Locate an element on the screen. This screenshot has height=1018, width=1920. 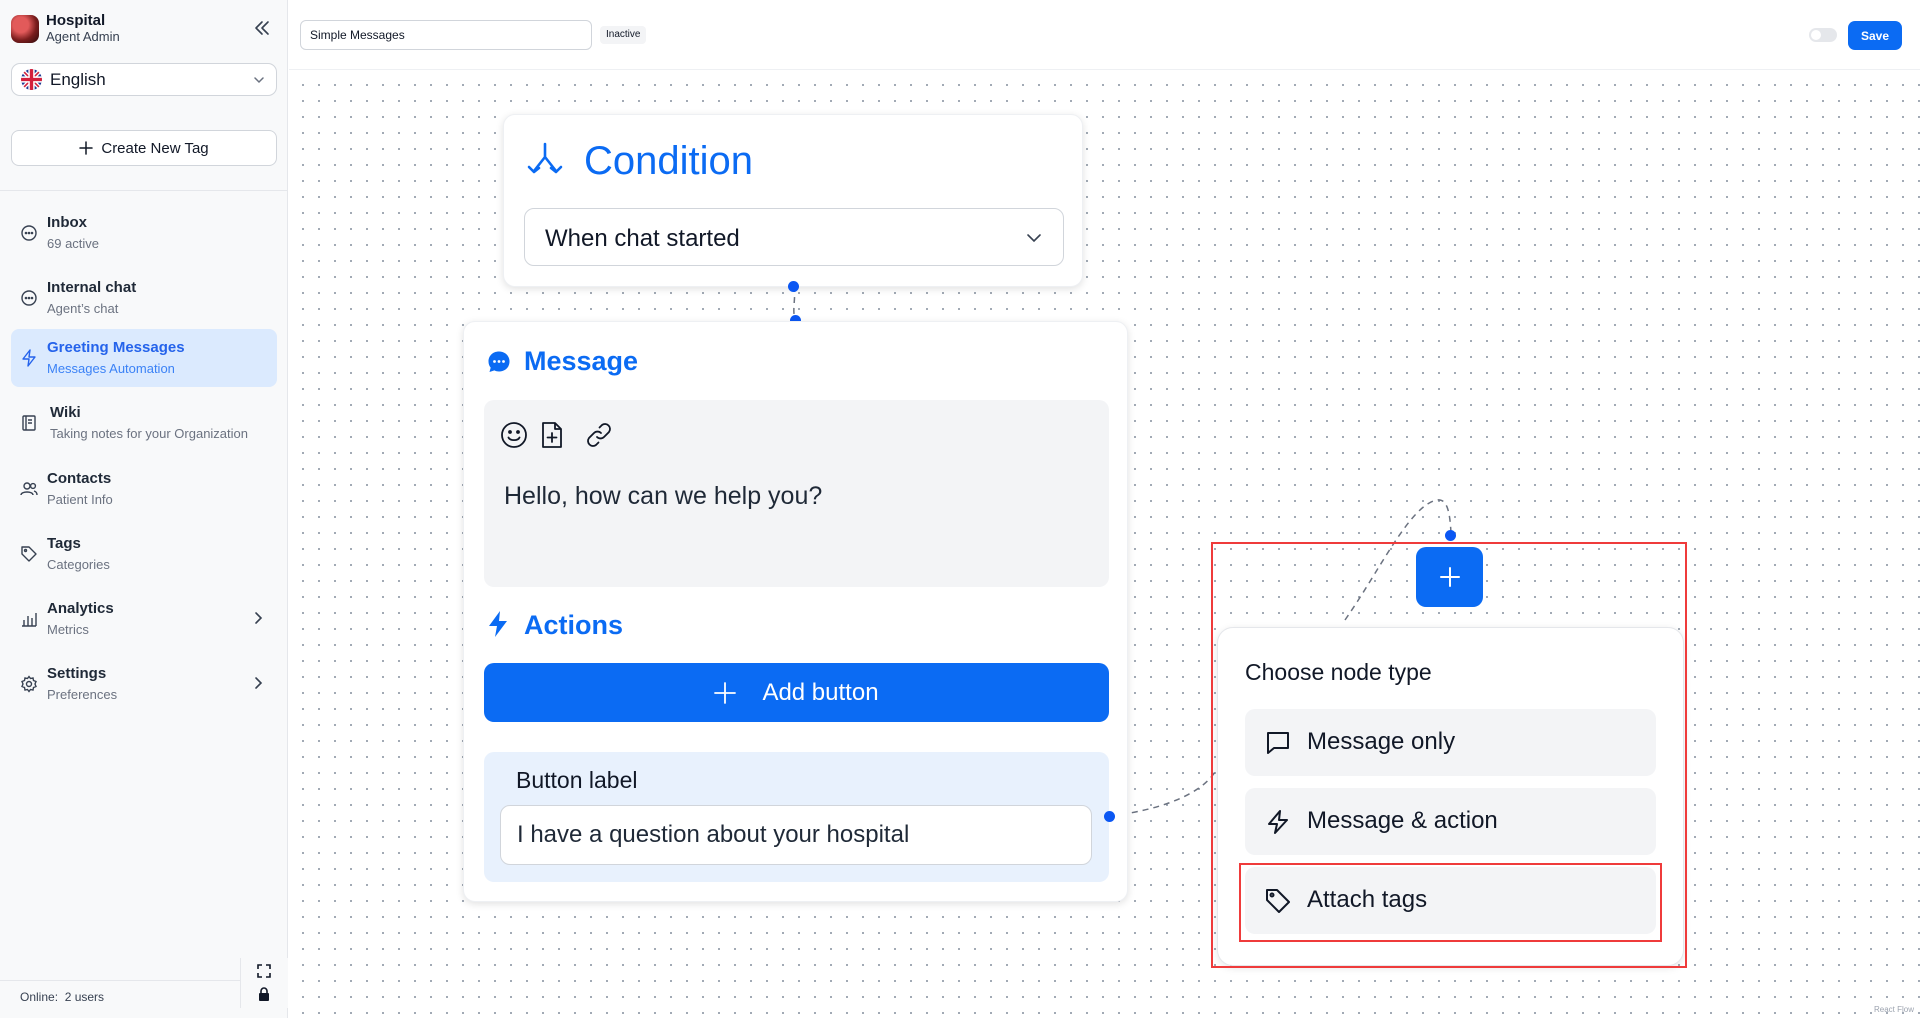
online-status: Online: 2 users is located at coordinates (62, 997).